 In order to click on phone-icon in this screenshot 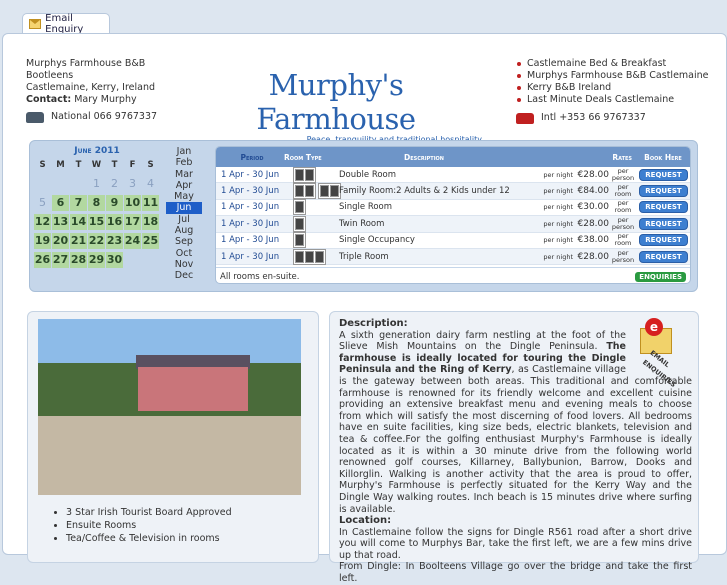, I will do `click(525, 118)`.